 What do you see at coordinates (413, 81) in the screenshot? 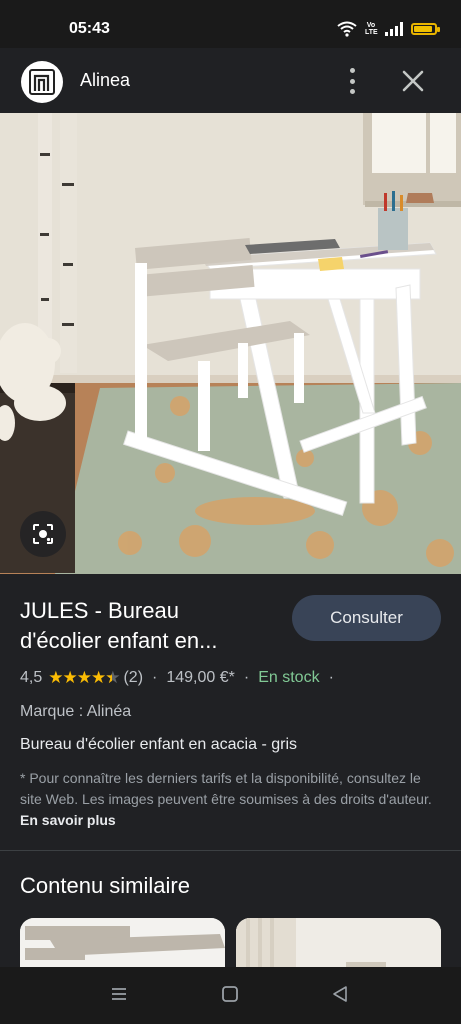
I see `close-icon` at bounding box center [413, 81].